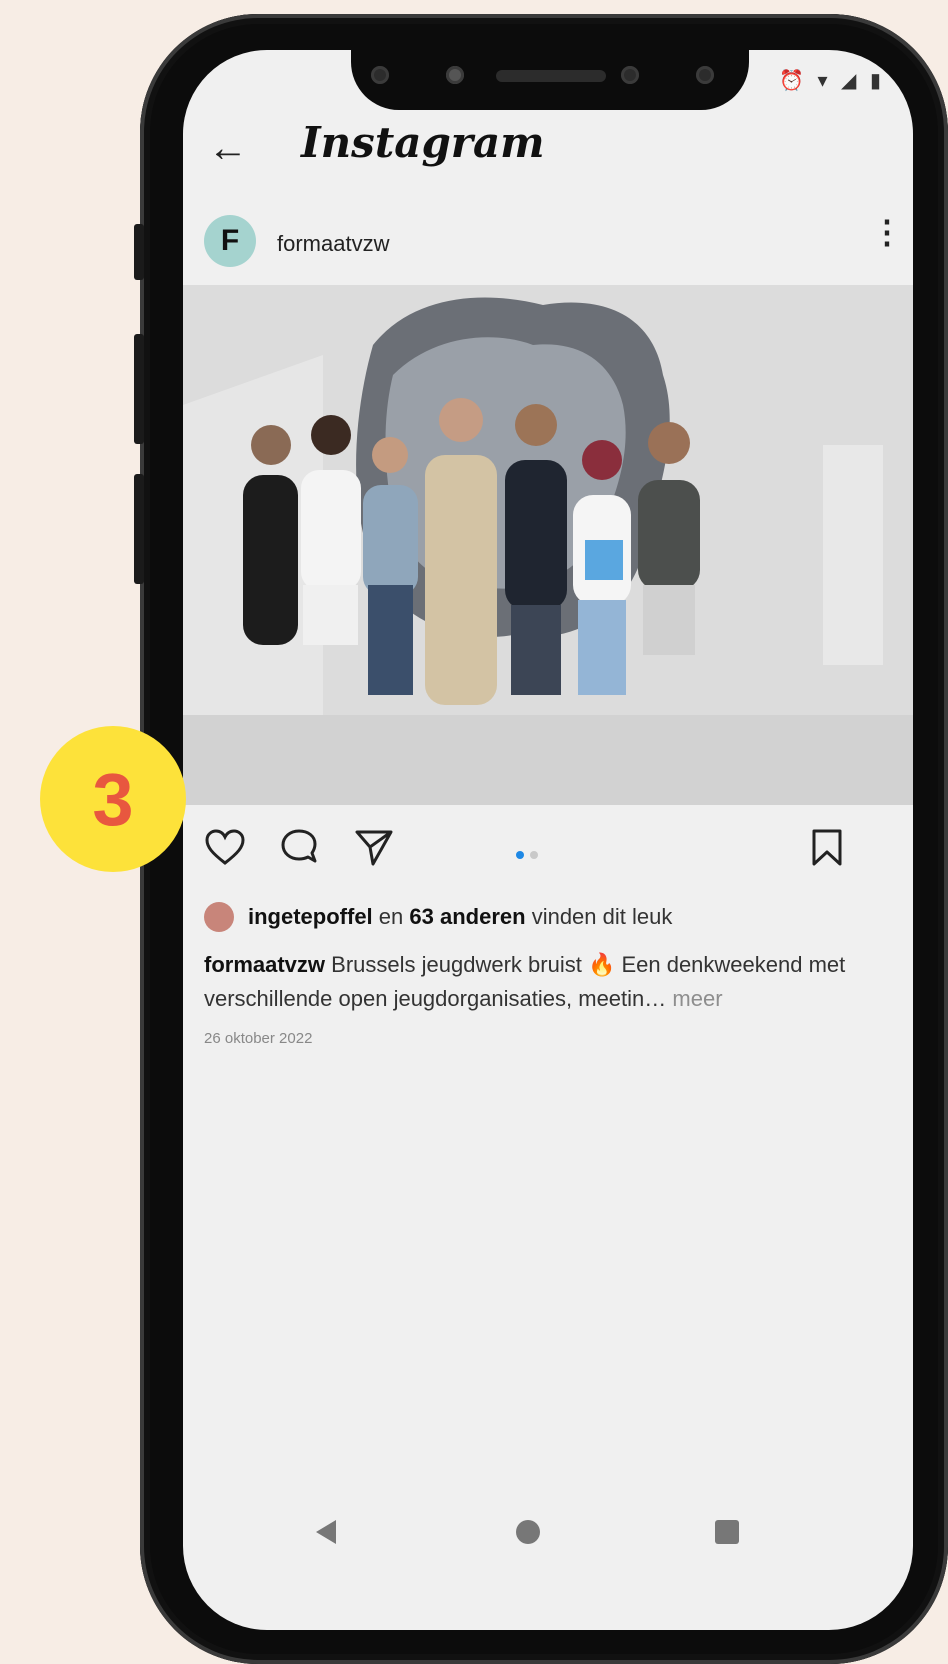  Describe the element at coordinates (139, 389) in the screenshot. I see `phone-volume-up-button` at that location.